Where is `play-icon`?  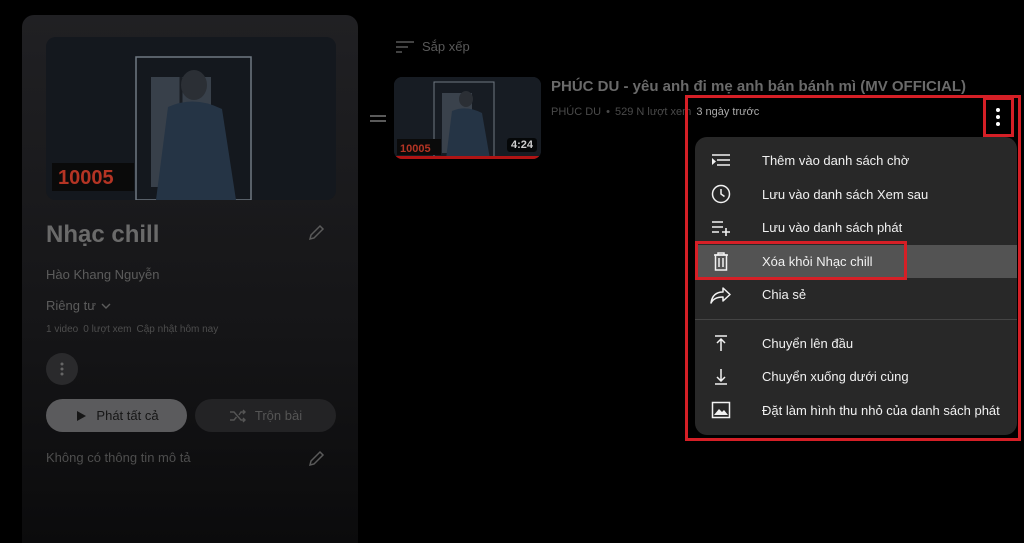 play-icon is located at coordinates (82, 415).